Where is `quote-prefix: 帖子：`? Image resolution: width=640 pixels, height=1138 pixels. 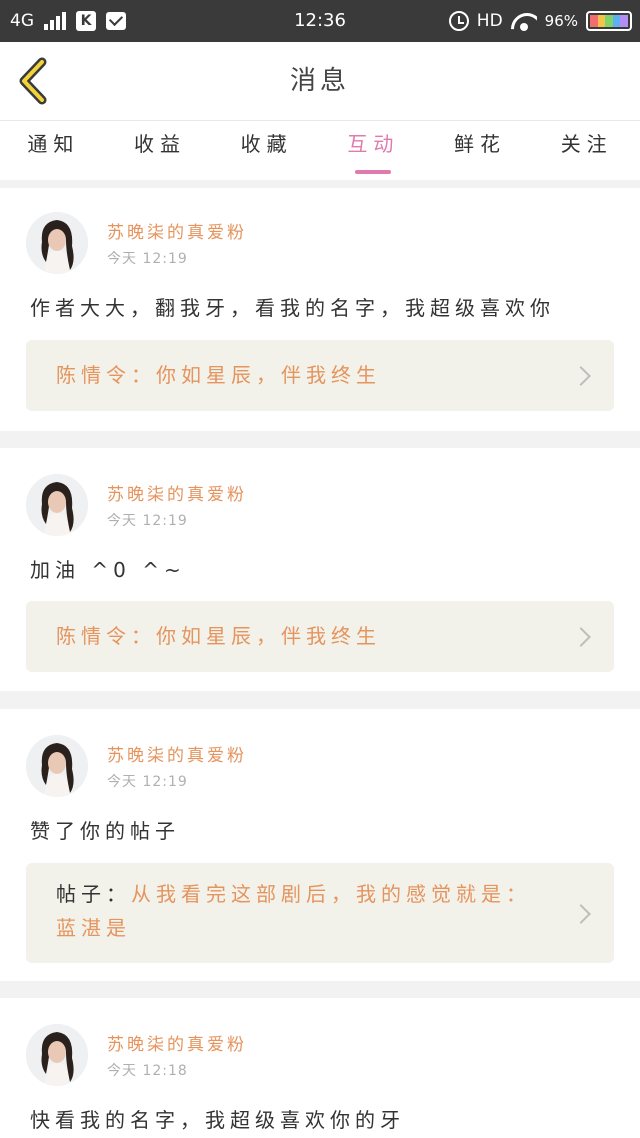
quote-prefix: 帖子： is located at coordinates (93, 894).